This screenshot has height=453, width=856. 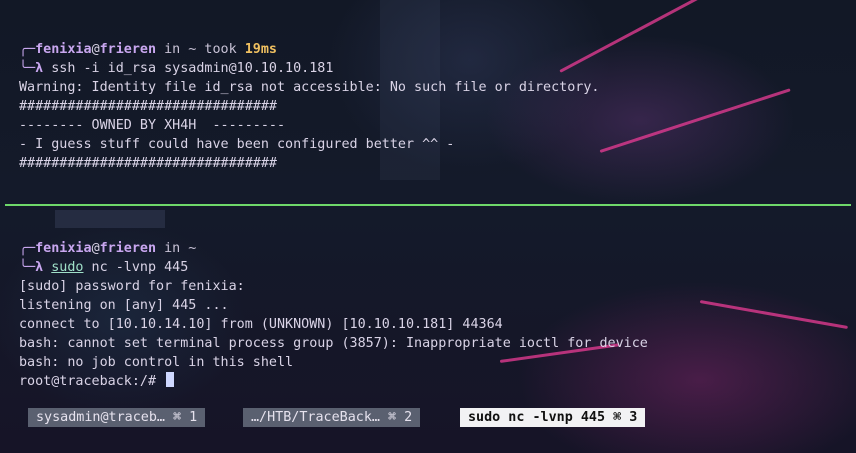 I want to click on shell-prompt-line: root@traceback:/#, so click(x=97, y=381).